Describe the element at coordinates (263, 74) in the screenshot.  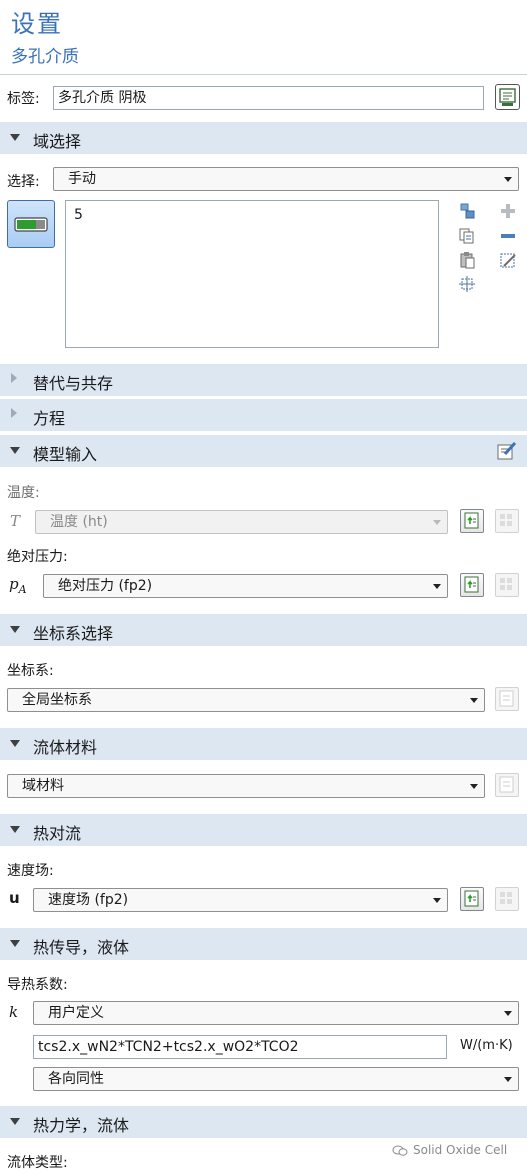
I see `divider` at that location.